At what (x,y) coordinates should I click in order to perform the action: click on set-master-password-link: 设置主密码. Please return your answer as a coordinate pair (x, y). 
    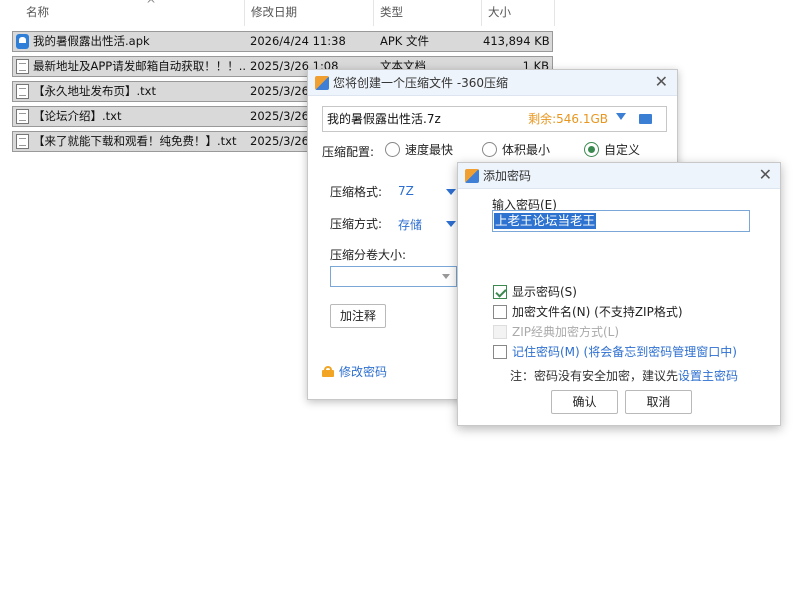
    Looking at the image, I should click on (708, 376).